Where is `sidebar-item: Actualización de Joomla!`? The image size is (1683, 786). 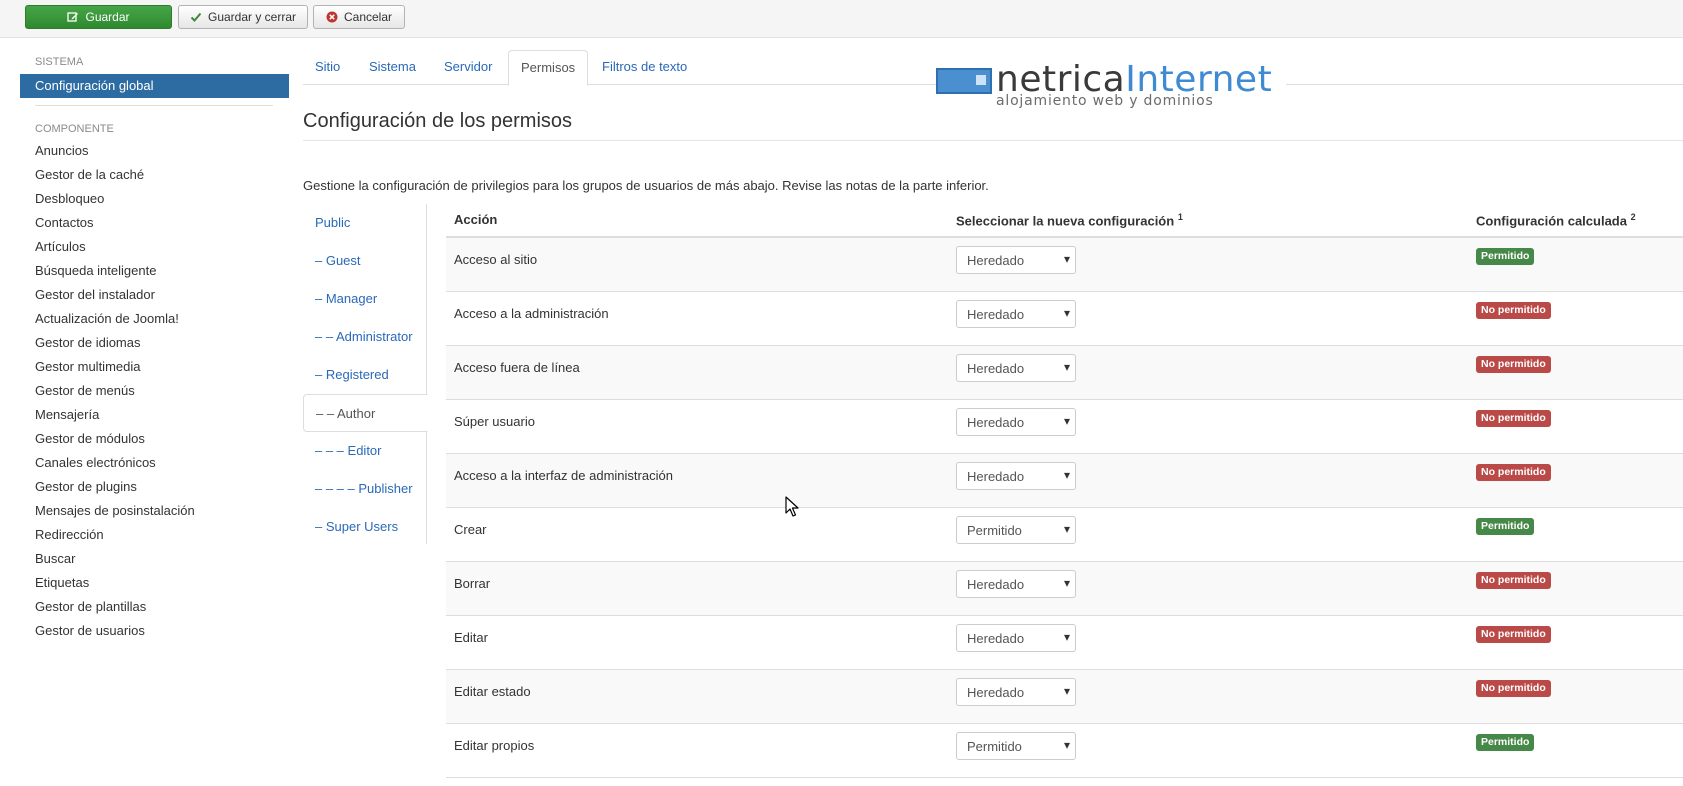 sidebar-item: Actualización de Joomla! is located at coordinates (115, 322).